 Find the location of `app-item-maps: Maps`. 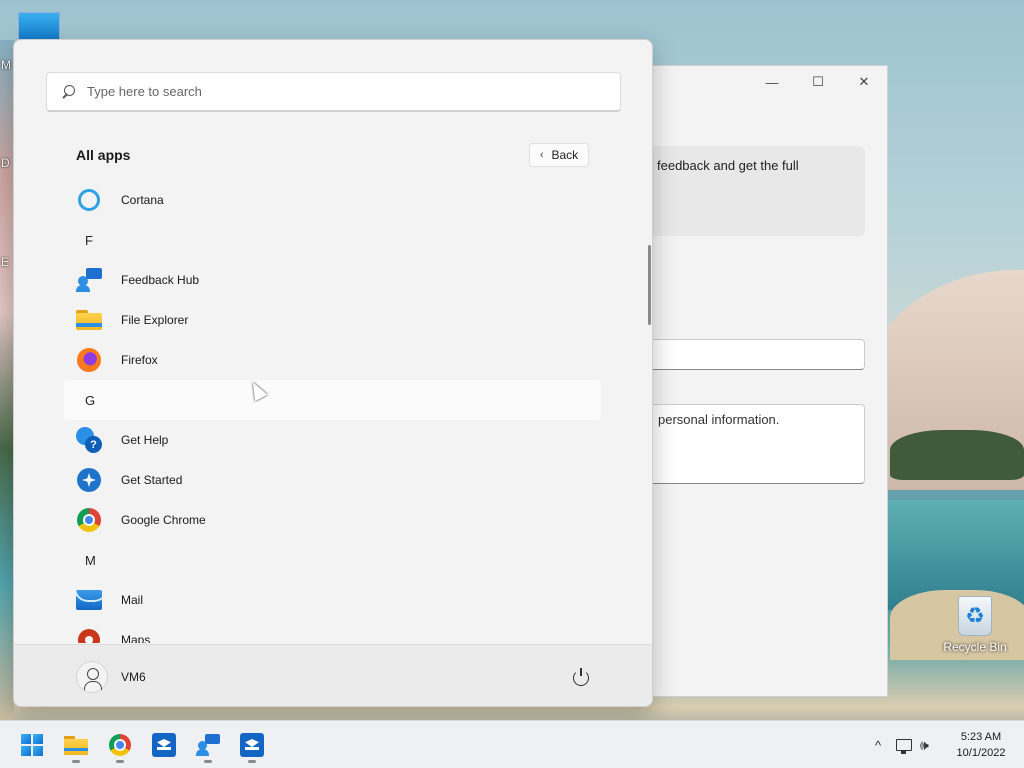

app-item-maps: Maps is located at coordinates (332, 631).